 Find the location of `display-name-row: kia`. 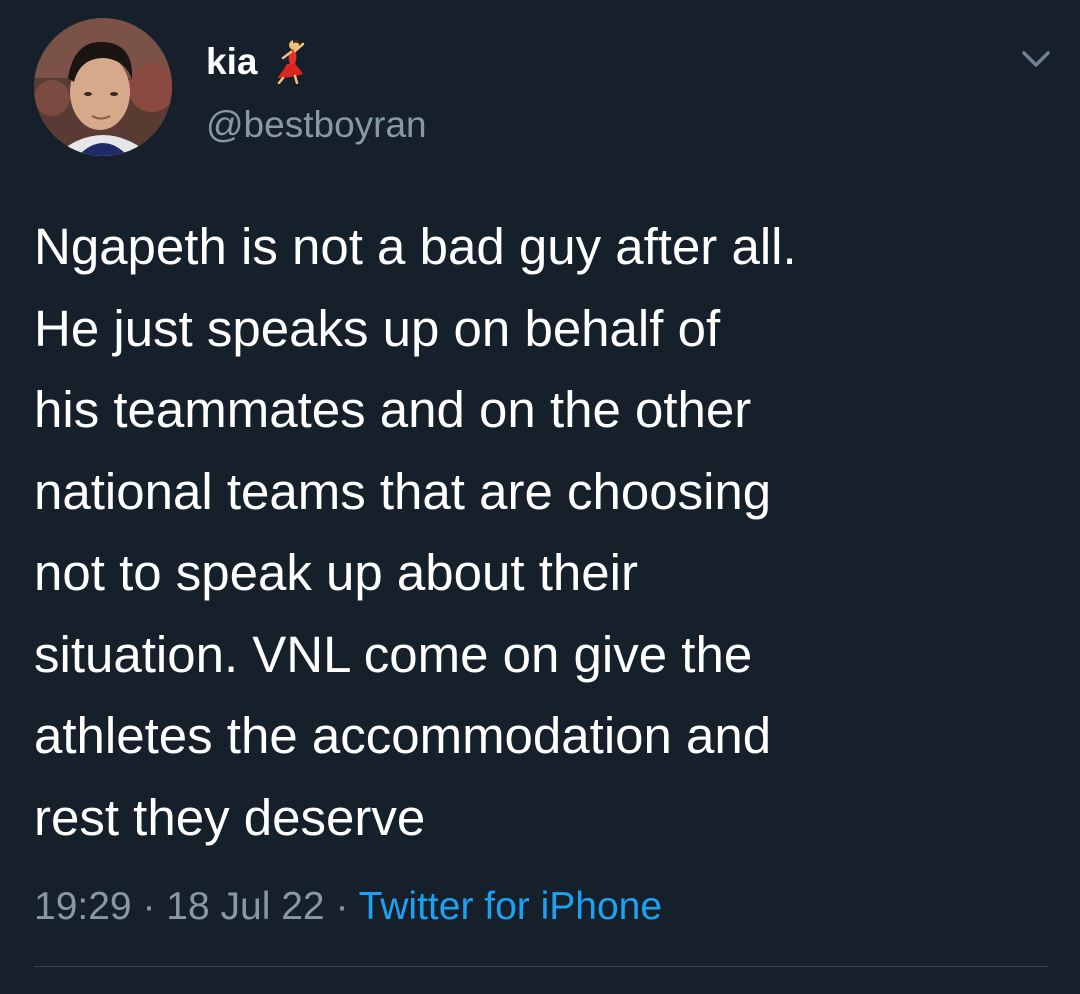

display-name-row: kia is located at coordinates (256, 61).